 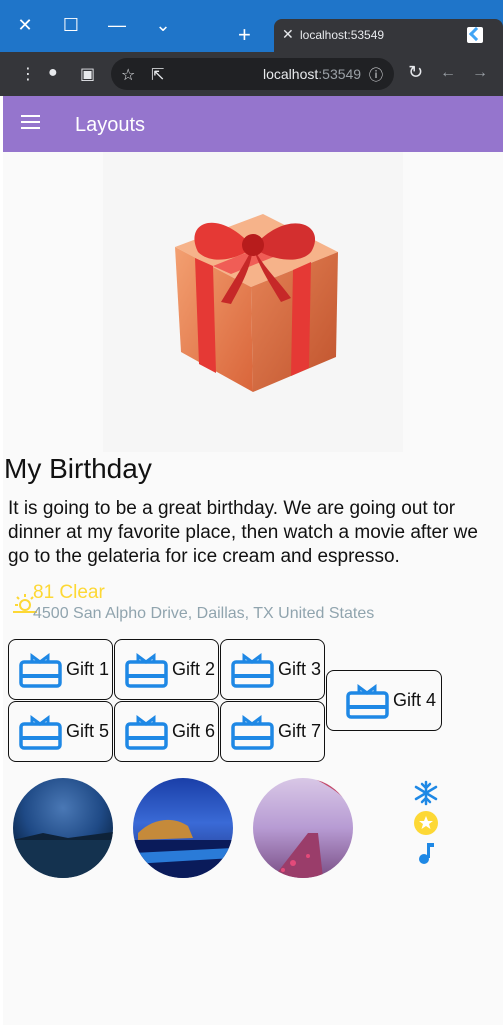 I want to click on gift-3-button: Gift 3, so click(x=272, y=669).